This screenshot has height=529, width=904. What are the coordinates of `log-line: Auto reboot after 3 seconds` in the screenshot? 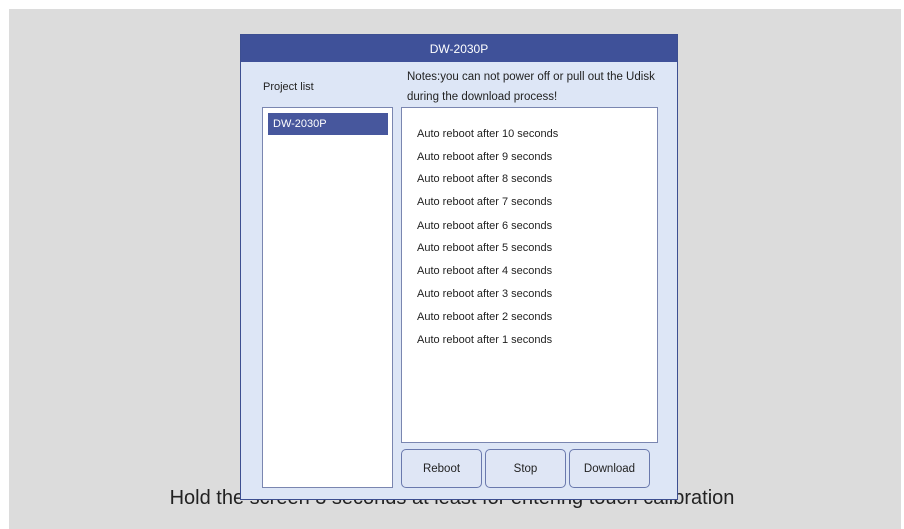 It's located at (485, 294).